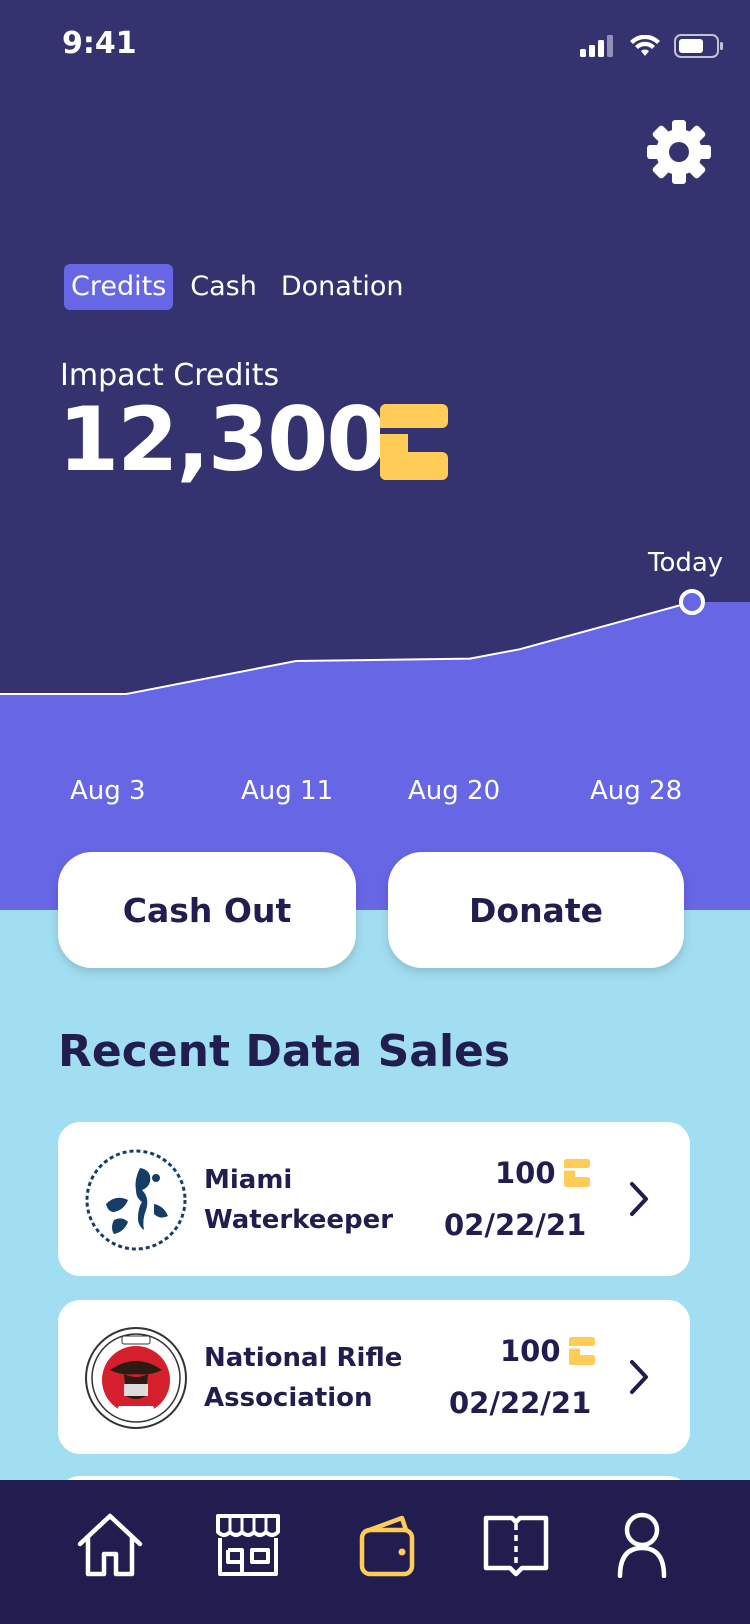  Describe the element at coordinates (299, 1220) in the screenshot. I see `org-name-line: Waterkeeper` at that location.